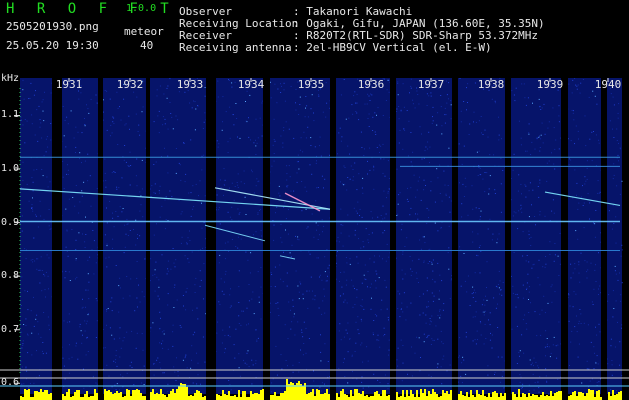  I want to click on y-tick-label-0.9: 0.9, so click(10, 222).